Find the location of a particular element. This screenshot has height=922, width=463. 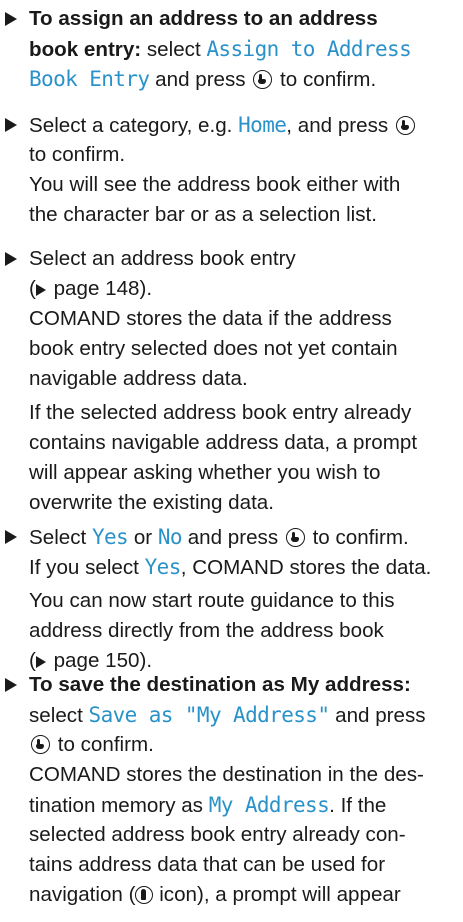

ui-term-book-entry: Book Entry is located at coordinates (89, 79).